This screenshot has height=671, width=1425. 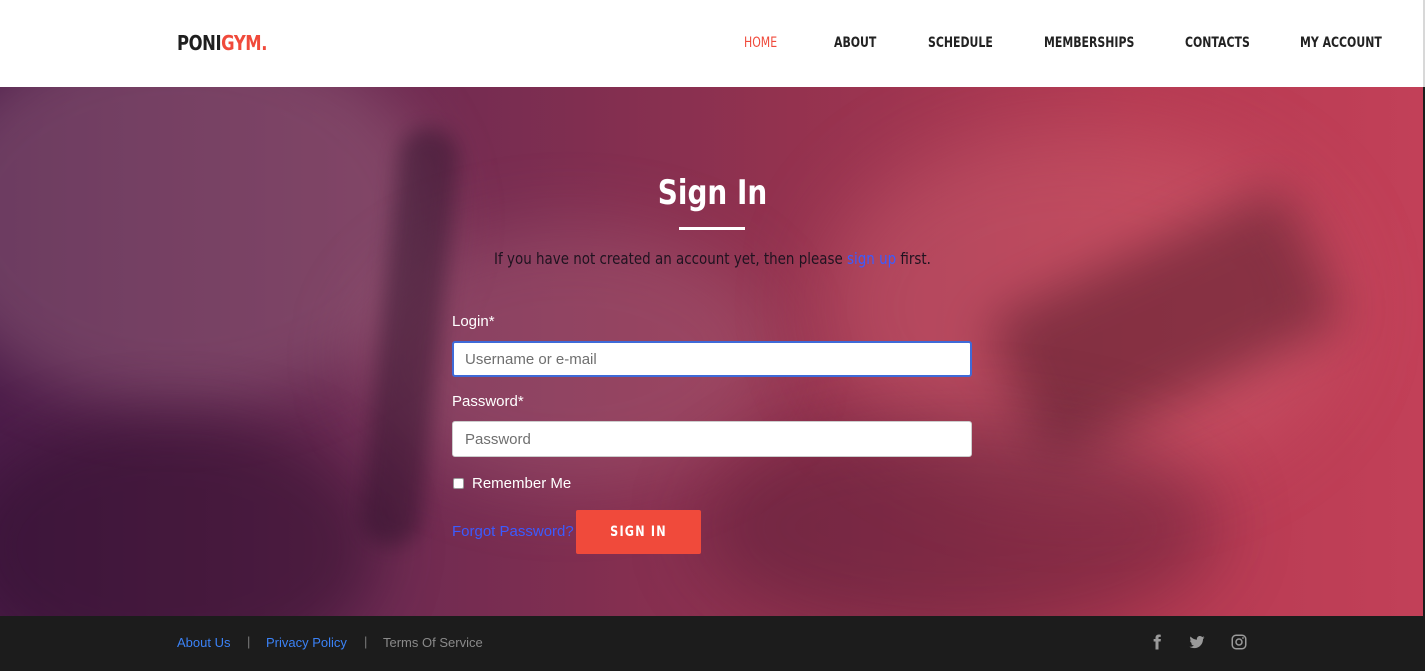 I want to click on signup-link: sign up, so click(x=871, y=258).